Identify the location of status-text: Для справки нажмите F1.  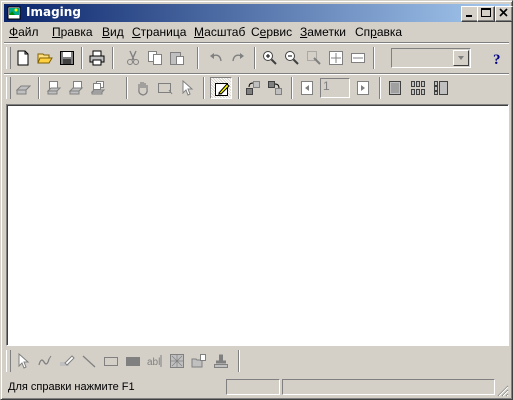
(71, 387).